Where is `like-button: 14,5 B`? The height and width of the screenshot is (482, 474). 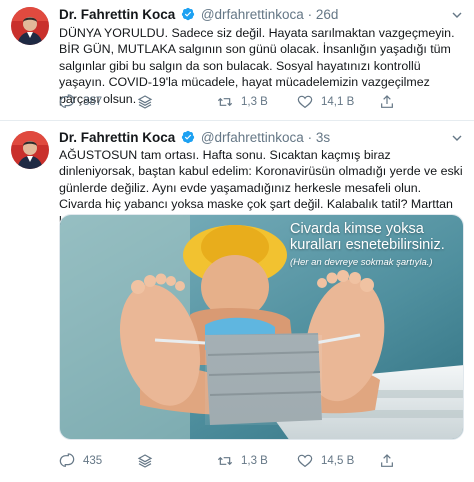 like-button: 14,5 B is located at coordinates (325, 461).